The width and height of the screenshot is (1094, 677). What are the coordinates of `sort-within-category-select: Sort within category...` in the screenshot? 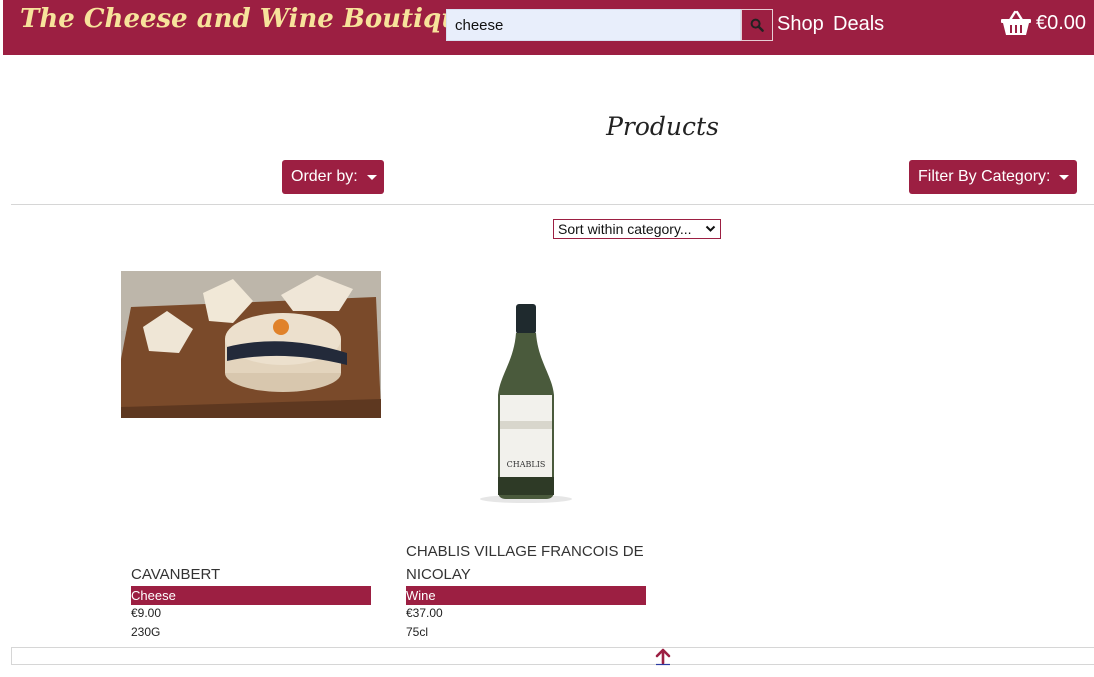 It's located at (637, 229).